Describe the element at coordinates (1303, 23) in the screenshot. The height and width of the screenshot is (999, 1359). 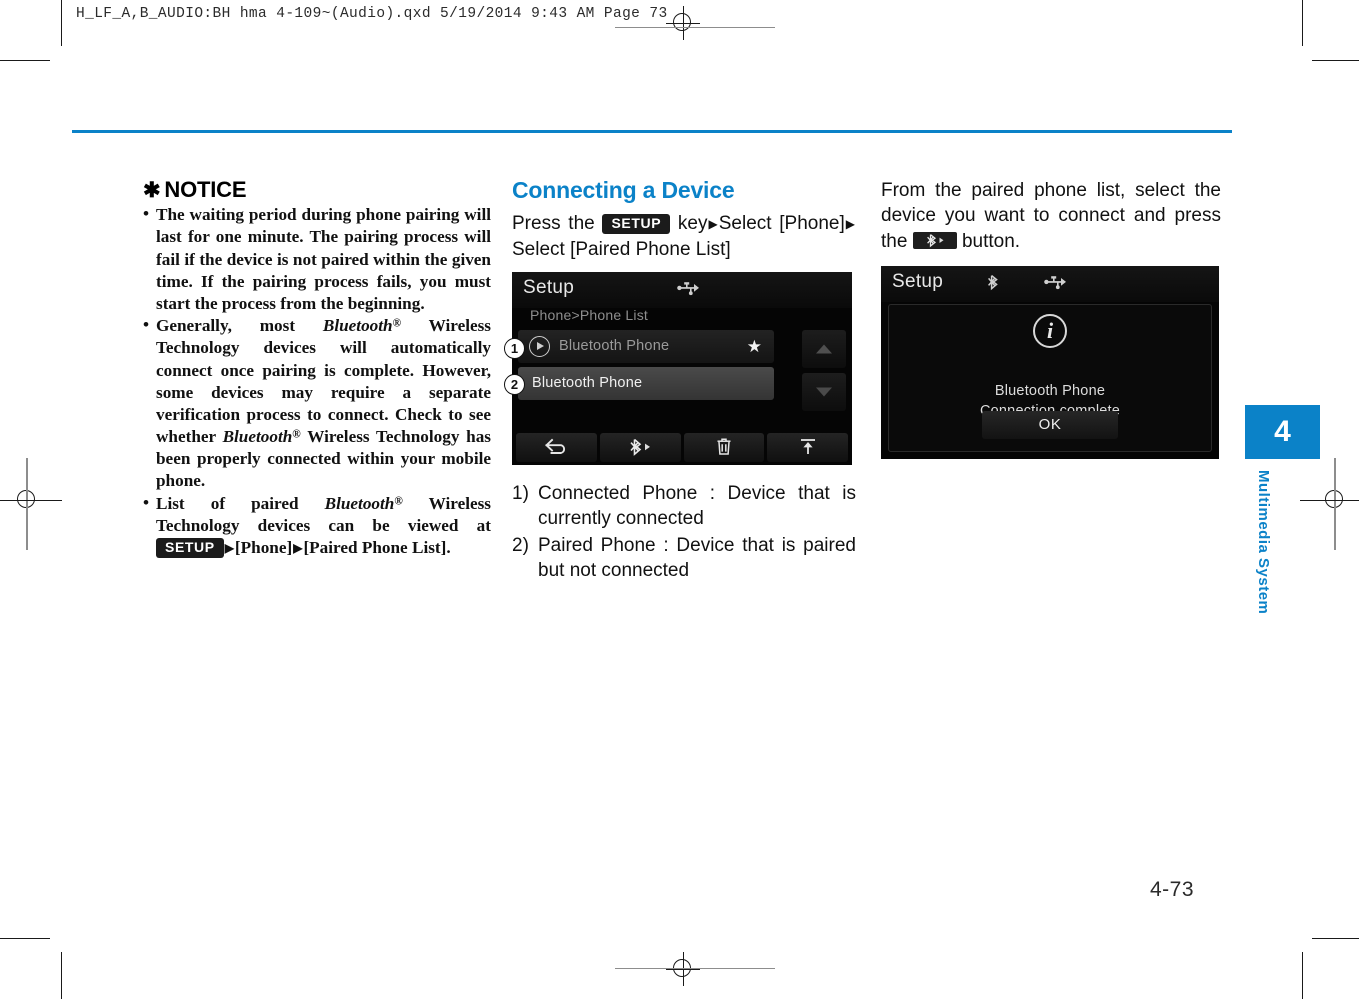
I see `crop-mark-tr-v` at that location.